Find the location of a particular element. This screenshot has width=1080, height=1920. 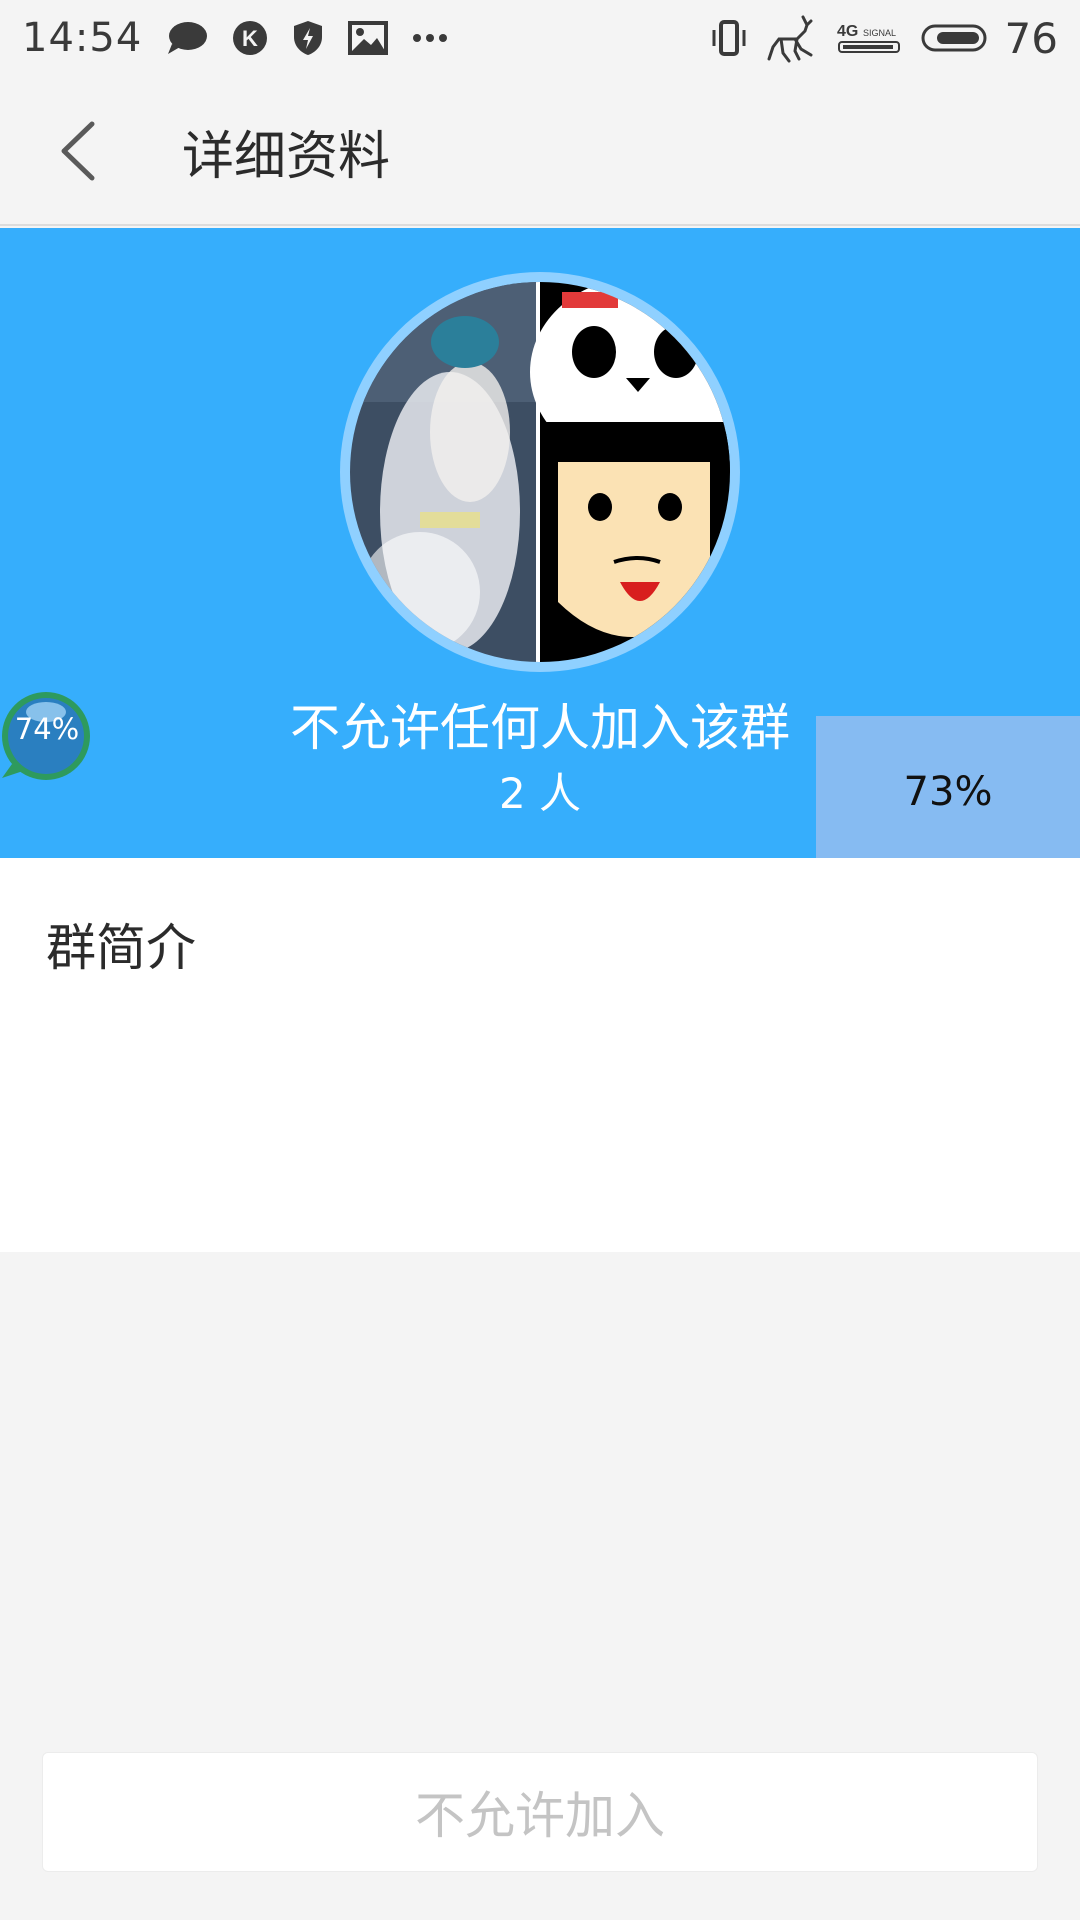

intro-title: 群简介 is located at coordinates (121, 948).